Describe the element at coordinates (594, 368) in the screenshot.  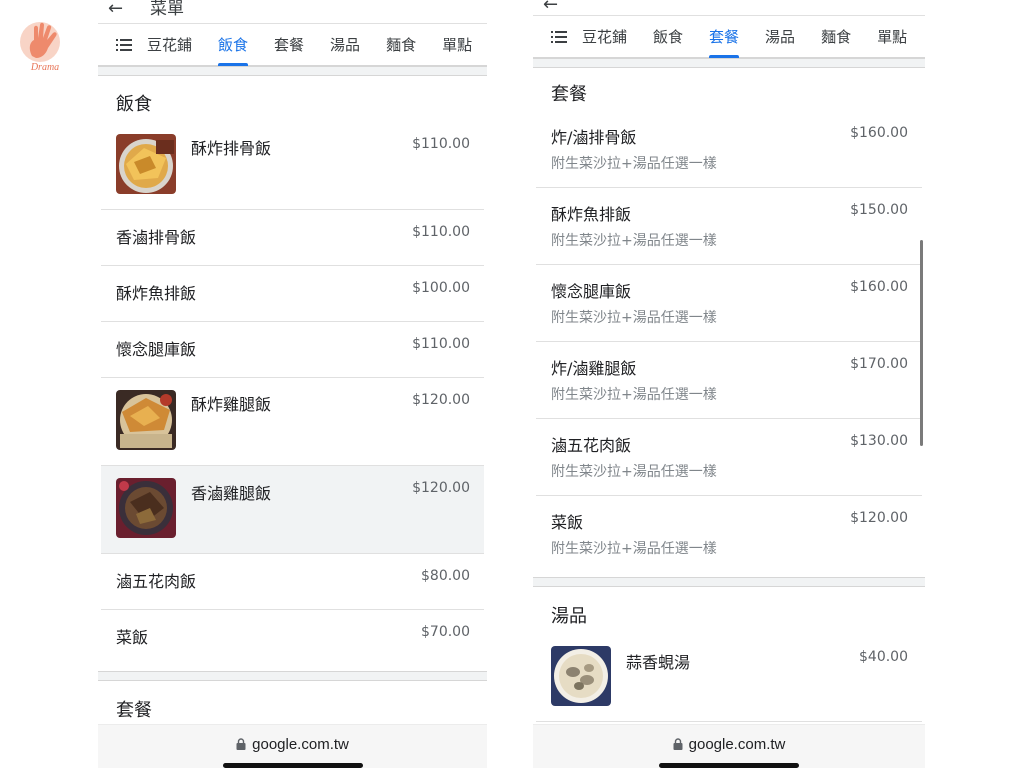
I see `item-name: 炸/滷雞腿飯` at that location.